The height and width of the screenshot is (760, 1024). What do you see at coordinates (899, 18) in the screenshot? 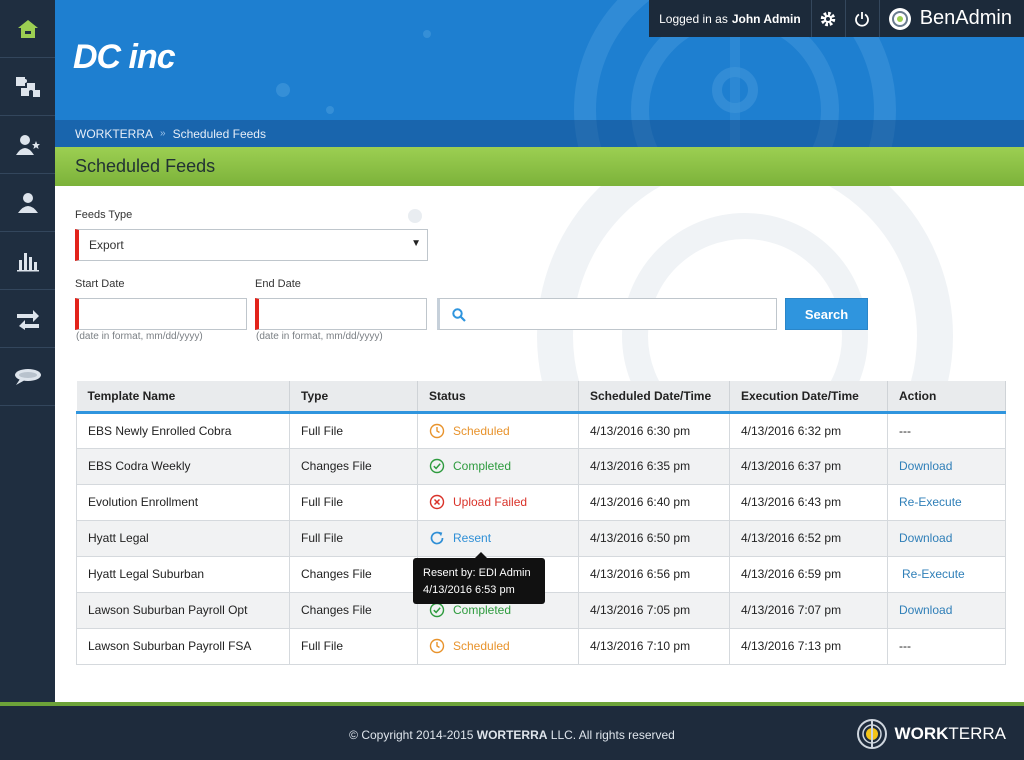
I see `benadmin-logo-icon` at bounding box center [899, 18].